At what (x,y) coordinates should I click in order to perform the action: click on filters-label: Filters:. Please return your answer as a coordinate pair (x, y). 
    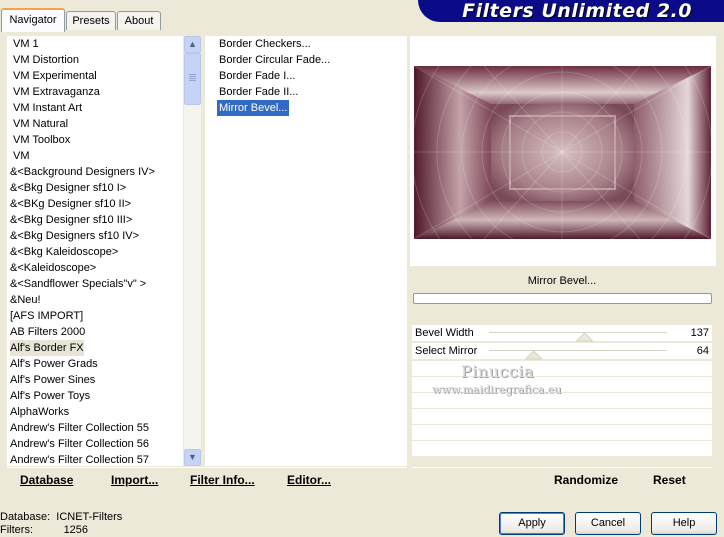
    Looking at the image, I should click on (16, 530).